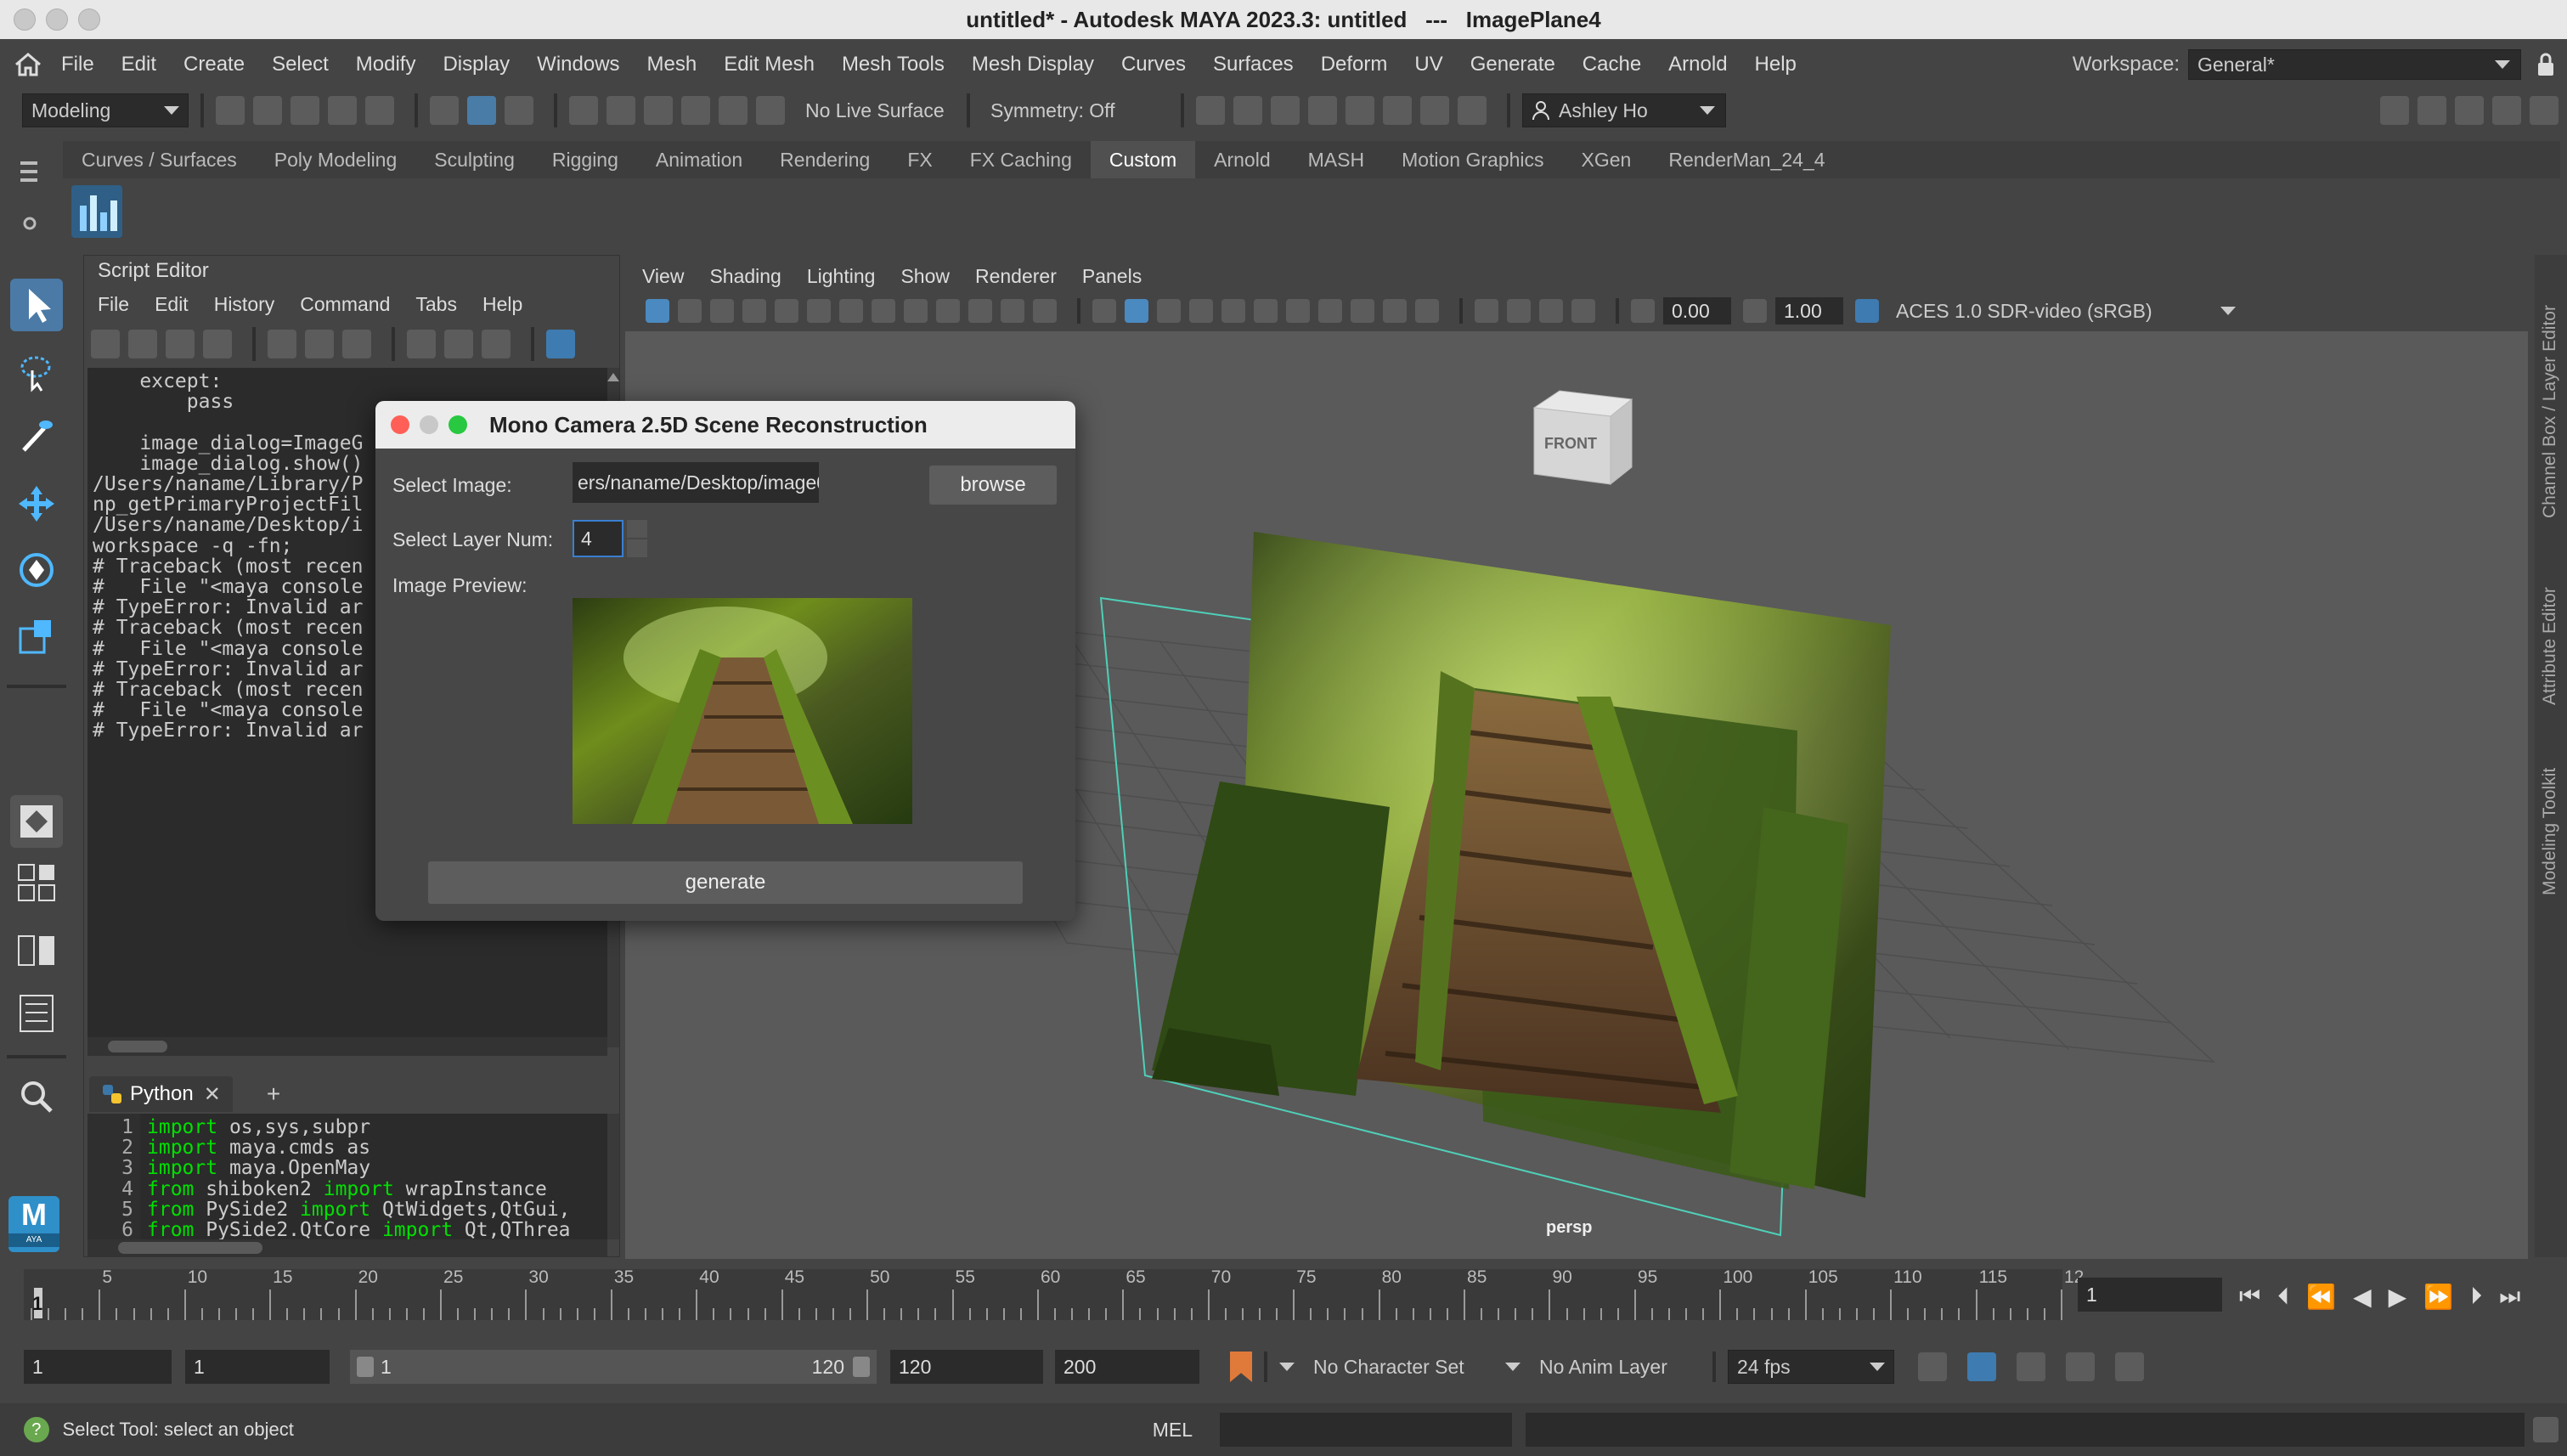 This screenshot has width=2567, height=1456. I want to click on generate-button: generate, so click(726, 882).